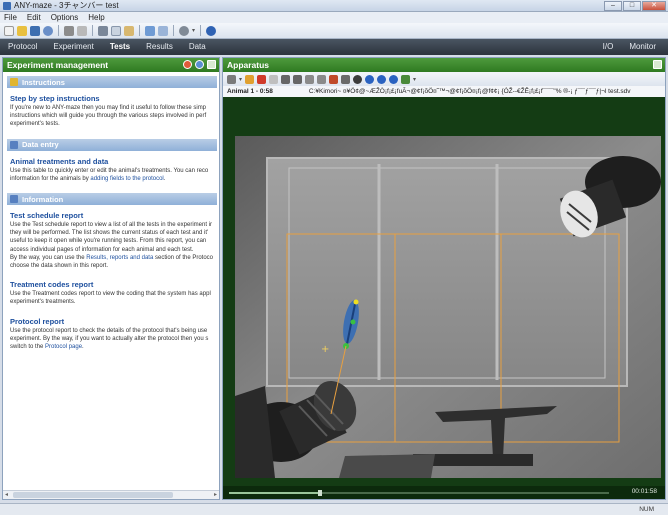 The width and height of the screenshot is (668, 515). Describe the element at coordinates (163, 30) in the screenshot. I see `export-icon` at that location.